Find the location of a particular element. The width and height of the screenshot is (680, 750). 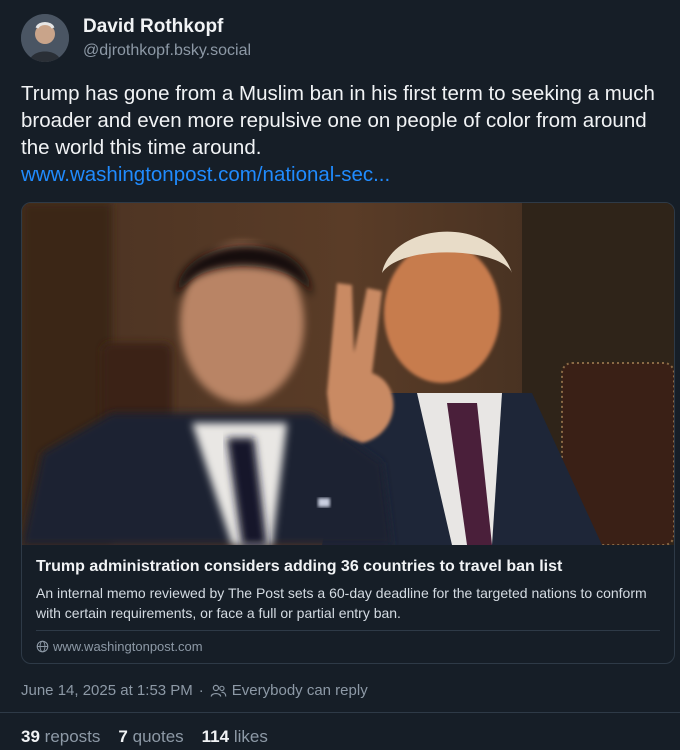

avatar-image is located at coordinates (45, 38).